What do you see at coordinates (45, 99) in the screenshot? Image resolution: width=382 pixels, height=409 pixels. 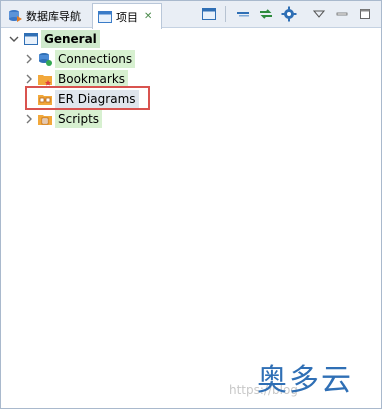 I see `er-diagrams-folder-icon` at bounding box center [45, 99].